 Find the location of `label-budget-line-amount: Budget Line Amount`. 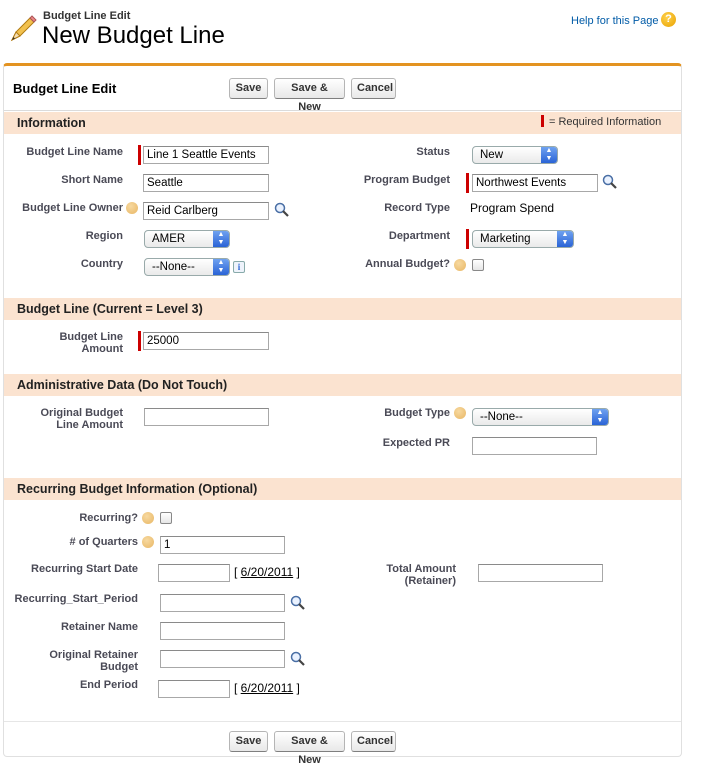

label-budget-line-amount: Budget Line Amount is located at coordinates (66, 343).